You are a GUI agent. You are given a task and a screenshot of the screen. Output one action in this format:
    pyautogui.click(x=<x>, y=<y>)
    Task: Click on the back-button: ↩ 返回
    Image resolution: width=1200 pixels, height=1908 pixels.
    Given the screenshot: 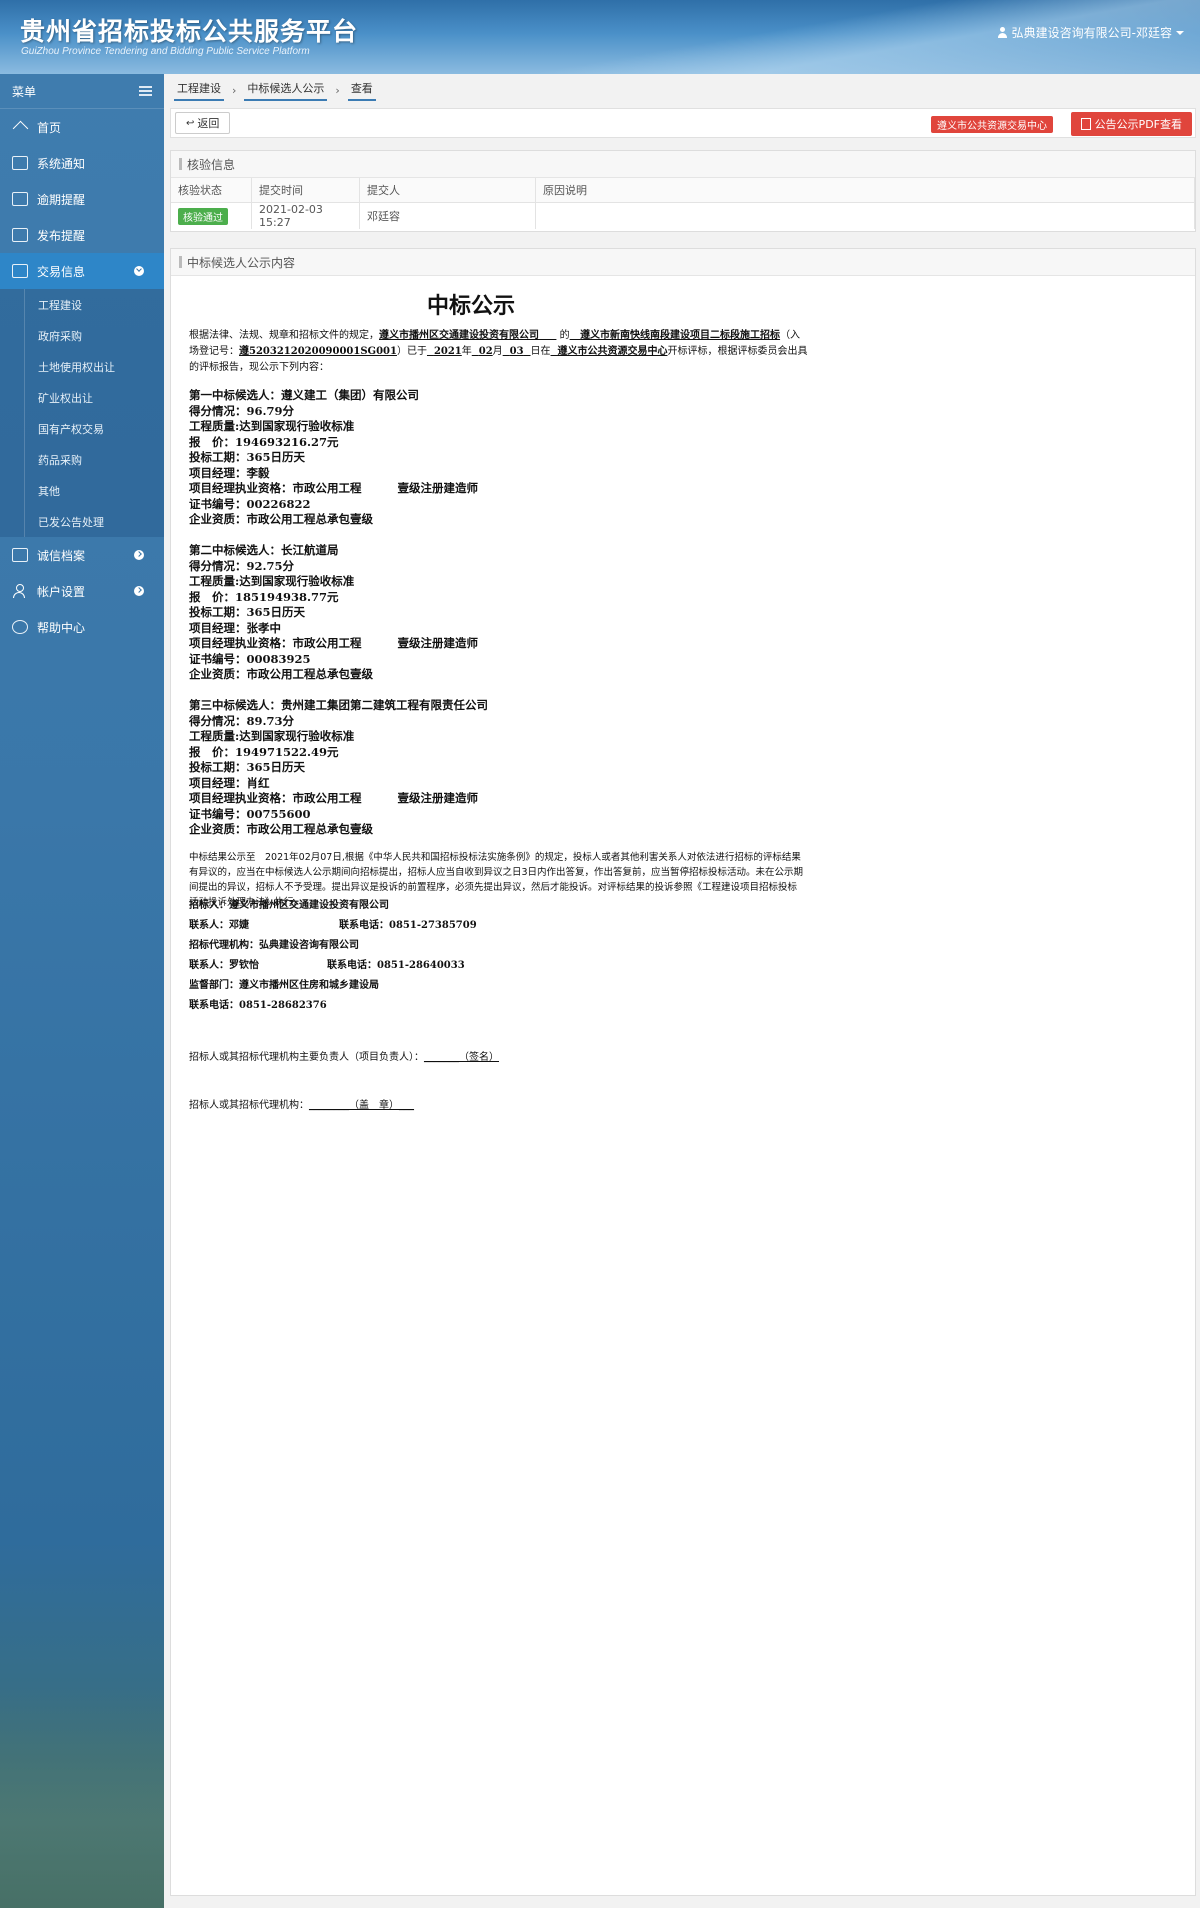 What is the action you would take?
    pyautogui.click(x=203, y=123)
    